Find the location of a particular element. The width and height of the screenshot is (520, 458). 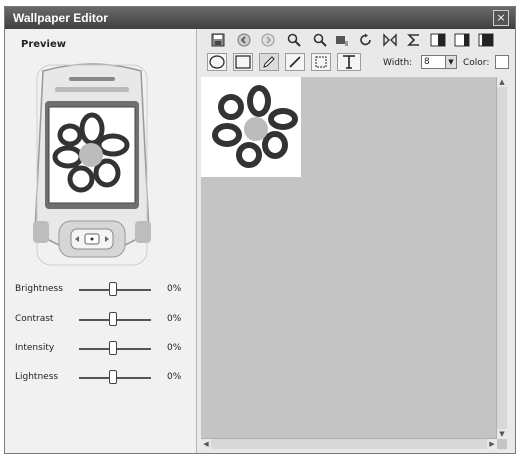

crop-icon is located at coordinates (342, 40).